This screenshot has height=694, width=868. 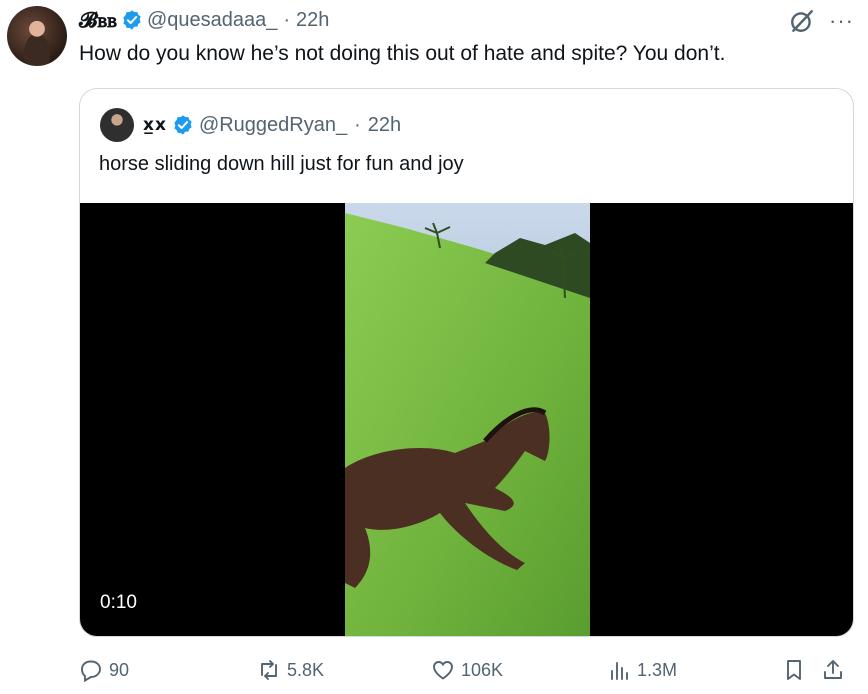 What do you see at coordinates (155, 125) in the screenshot?
I see `quoted-author-display-name: x̲x` at bounding box center [155, 125].